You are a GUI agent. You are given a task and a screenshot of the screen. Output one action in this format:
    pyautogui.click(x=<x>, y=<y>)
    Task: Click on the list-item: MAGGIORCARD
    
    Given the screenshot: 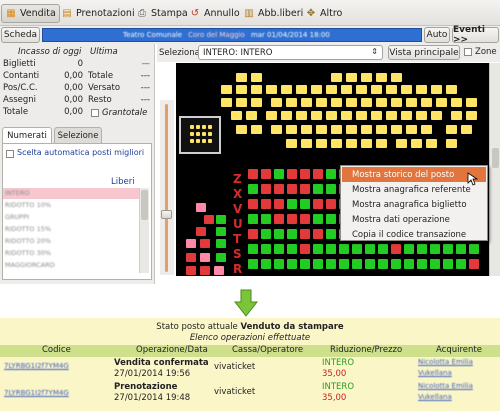 What is the action you would take?
    pyautogui.click(x=71, y=266)
    